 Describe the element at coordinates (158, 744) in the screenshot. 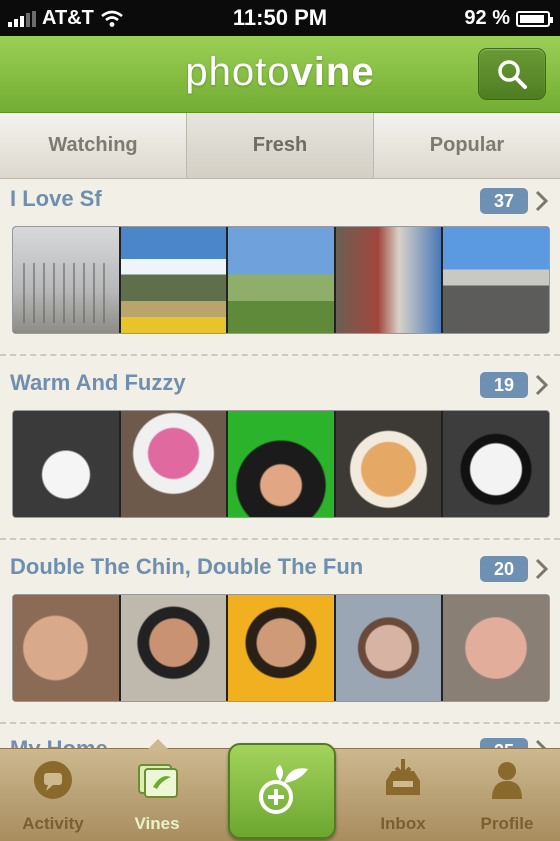

I see `active-tab-indicator` at that location.